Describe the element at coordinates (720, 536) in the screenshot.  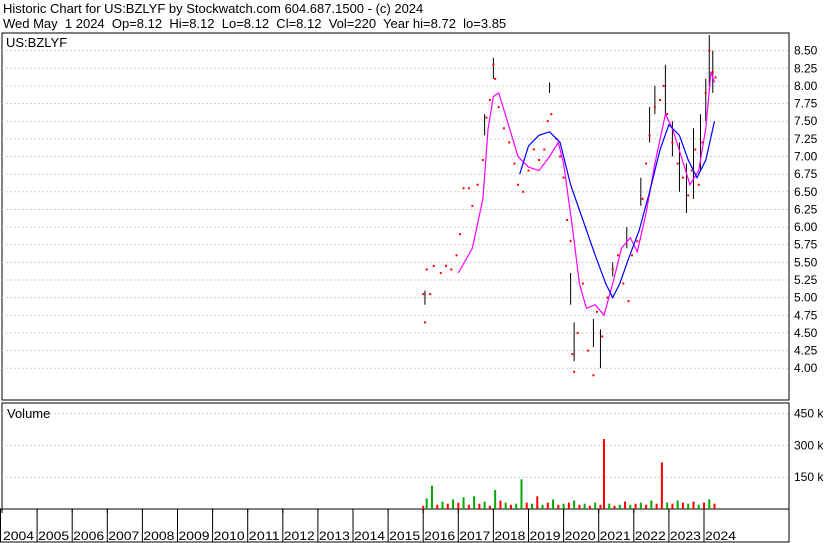
I see `x-tick-label: 2024` at that location.